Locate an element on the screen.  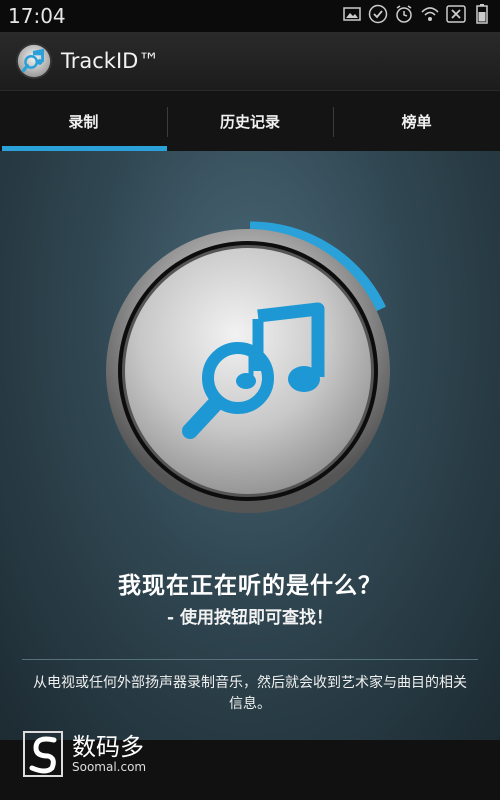
tab-history: 历史记录 is located at coordinates (250, 121).